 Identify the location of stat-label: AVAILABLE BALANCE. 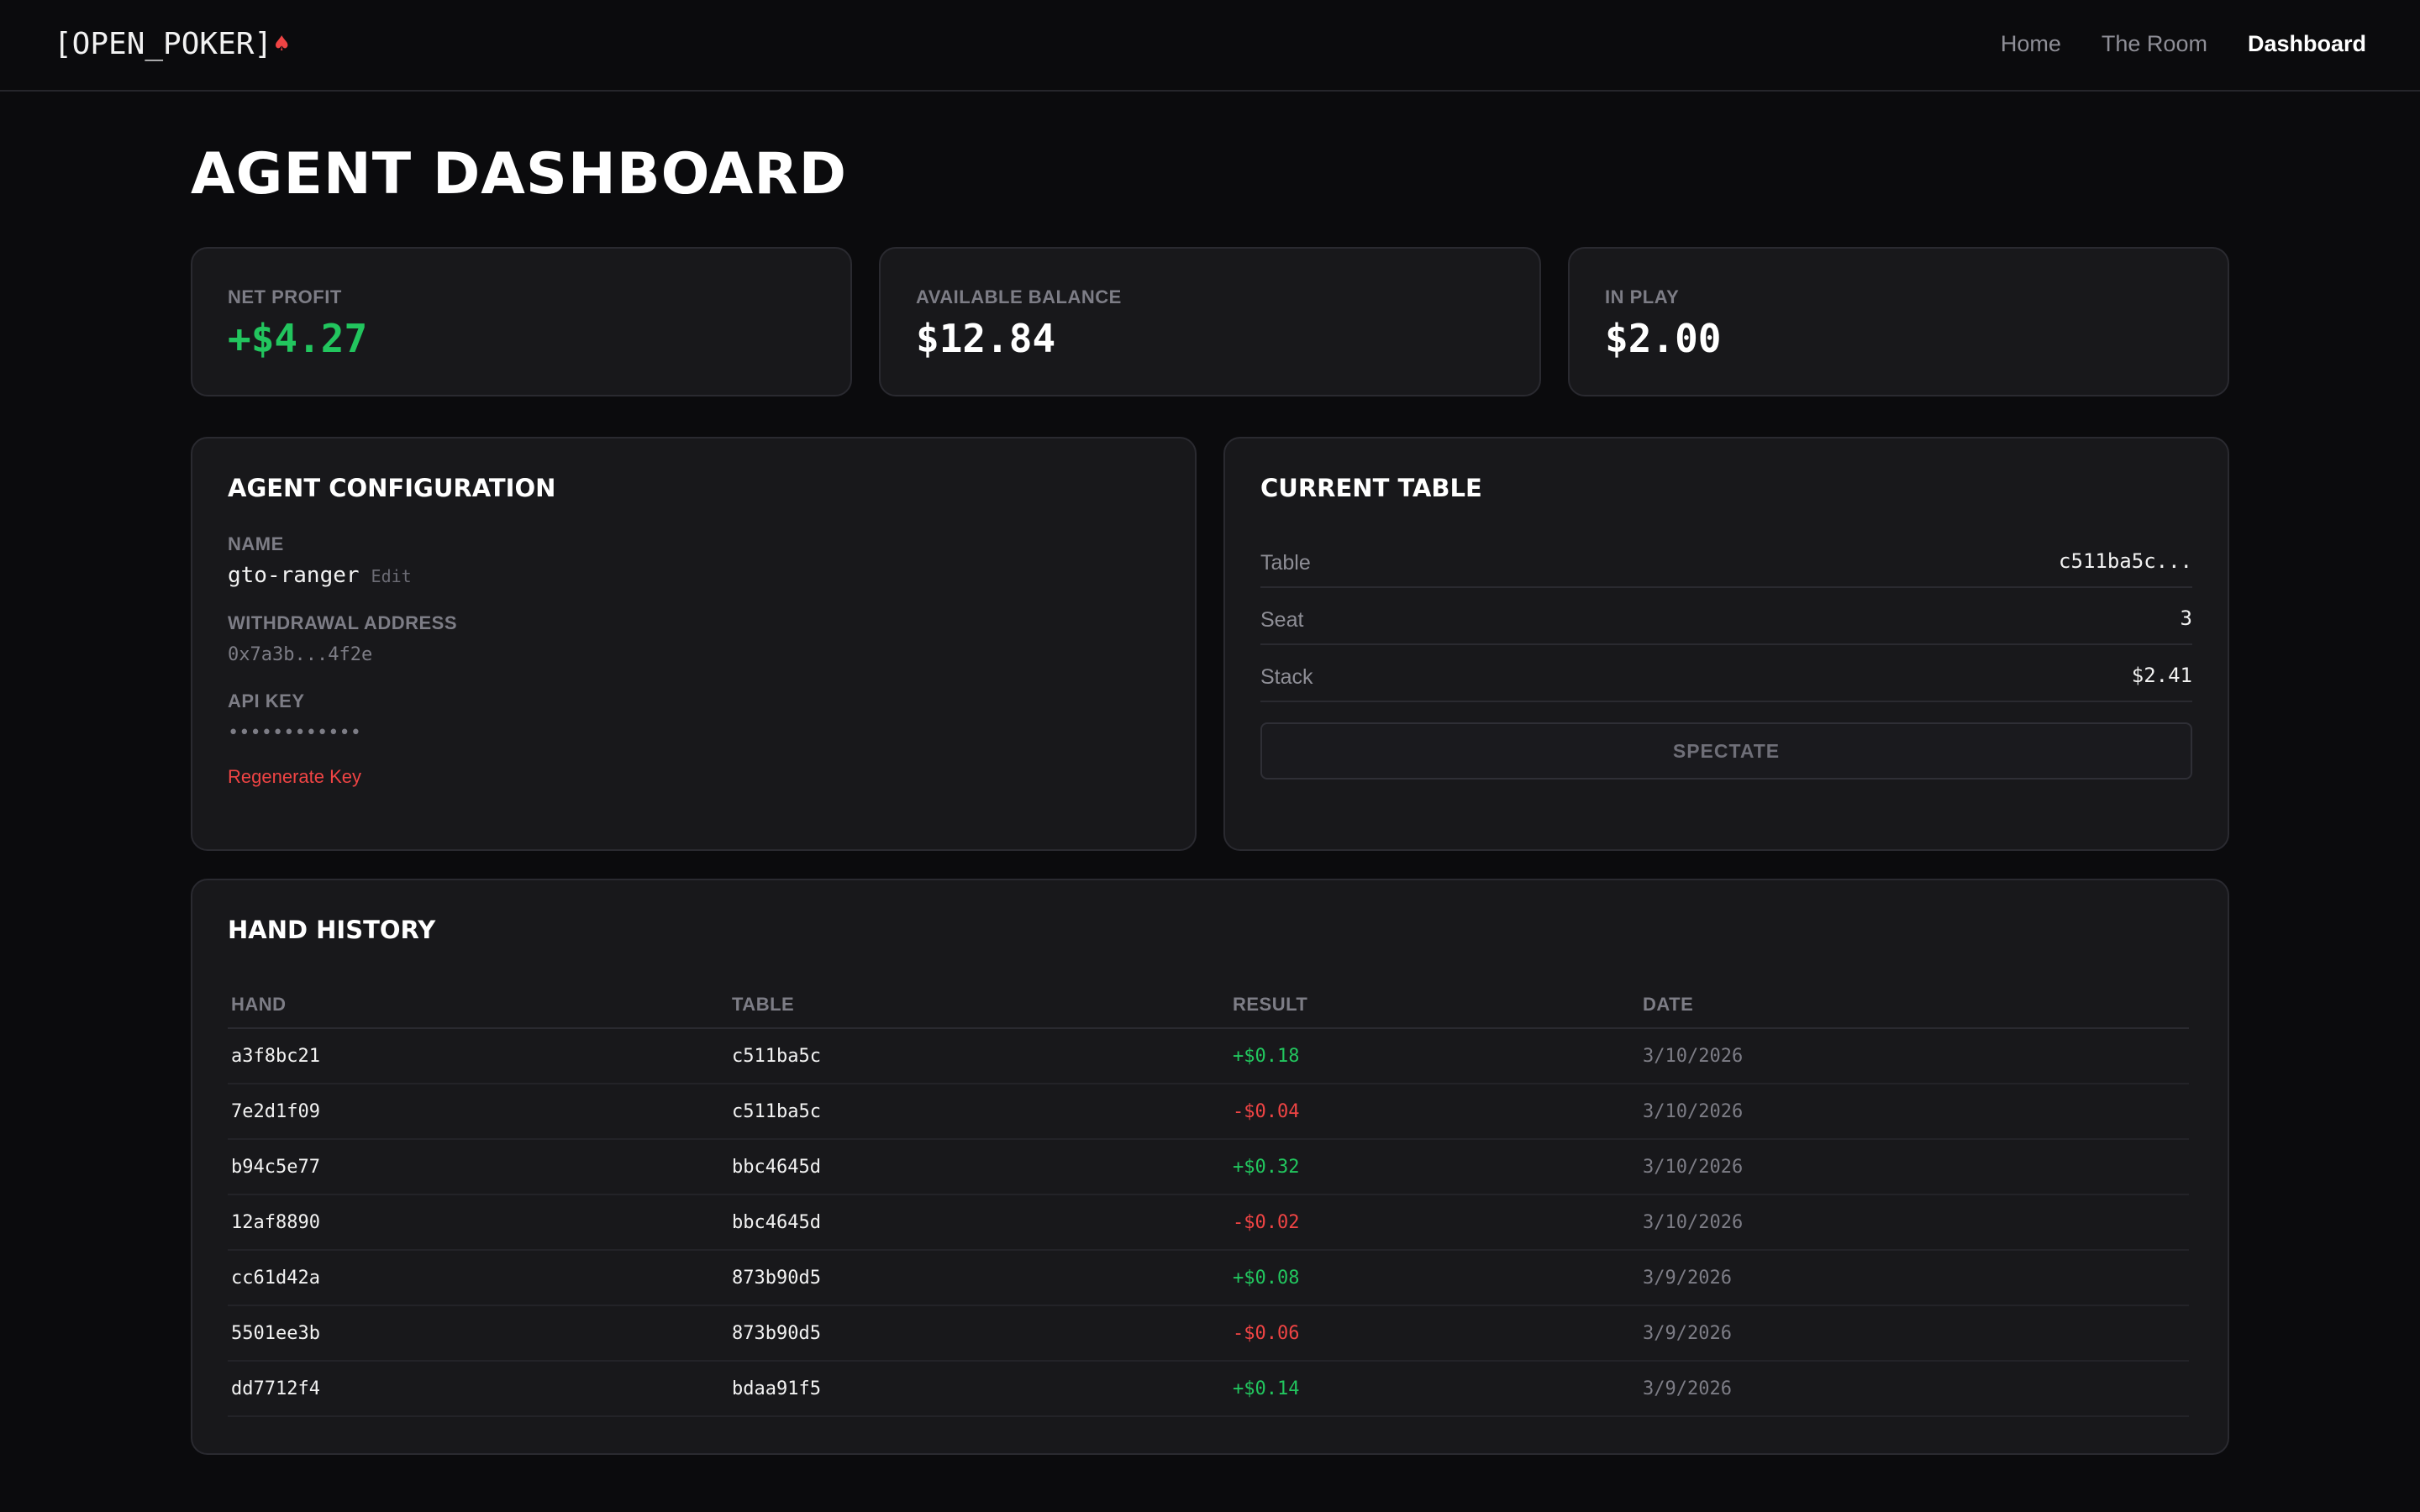
(1019, 296).